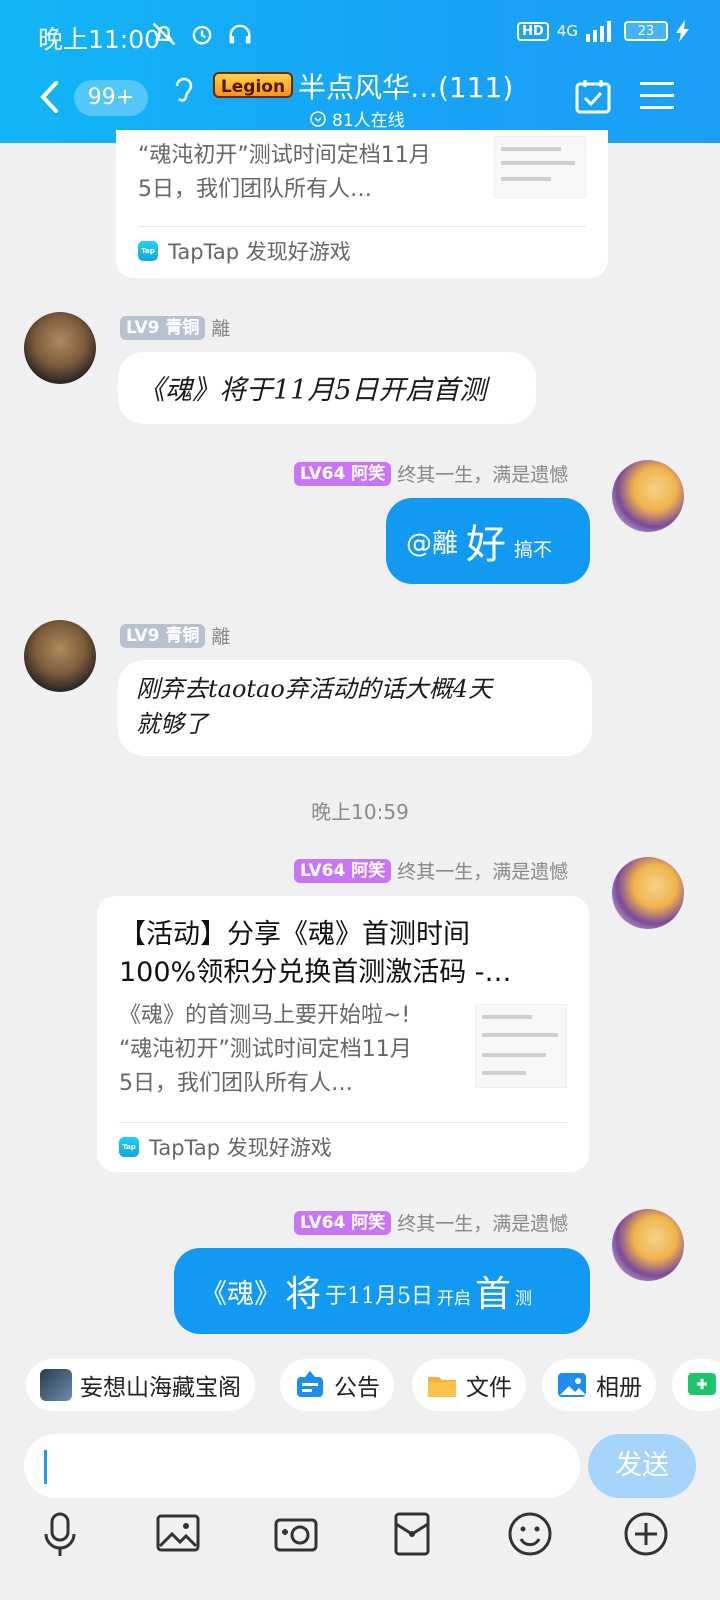 This screenshot has width=720, height=1600. Describe the element at coordinates (489, 1388) in the screenshot. I see `chip-label: 文件` at that location.